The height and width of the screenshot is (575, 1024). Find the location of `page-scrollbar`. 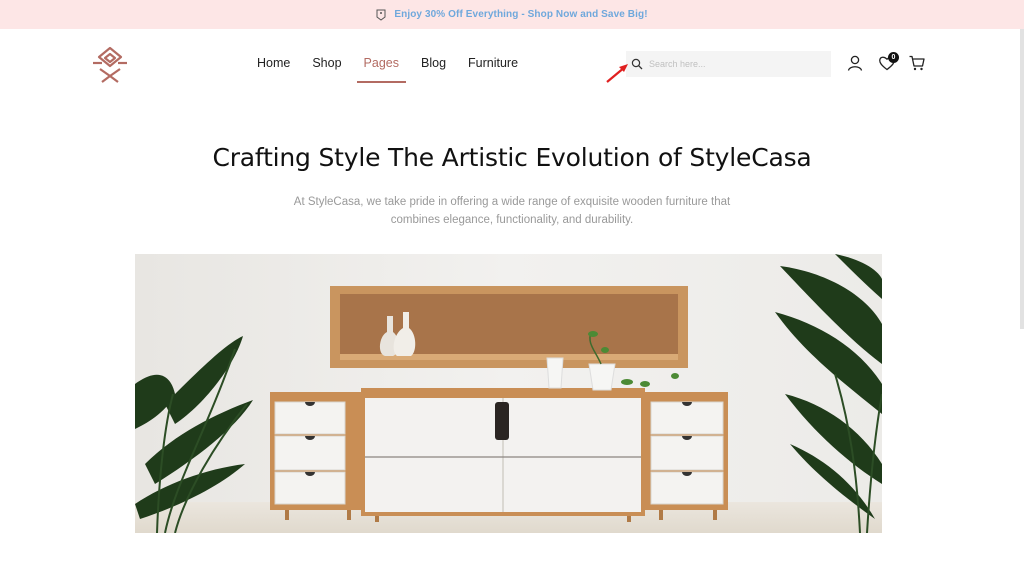

page-scrollbar is located at coordinates (1022, 179).